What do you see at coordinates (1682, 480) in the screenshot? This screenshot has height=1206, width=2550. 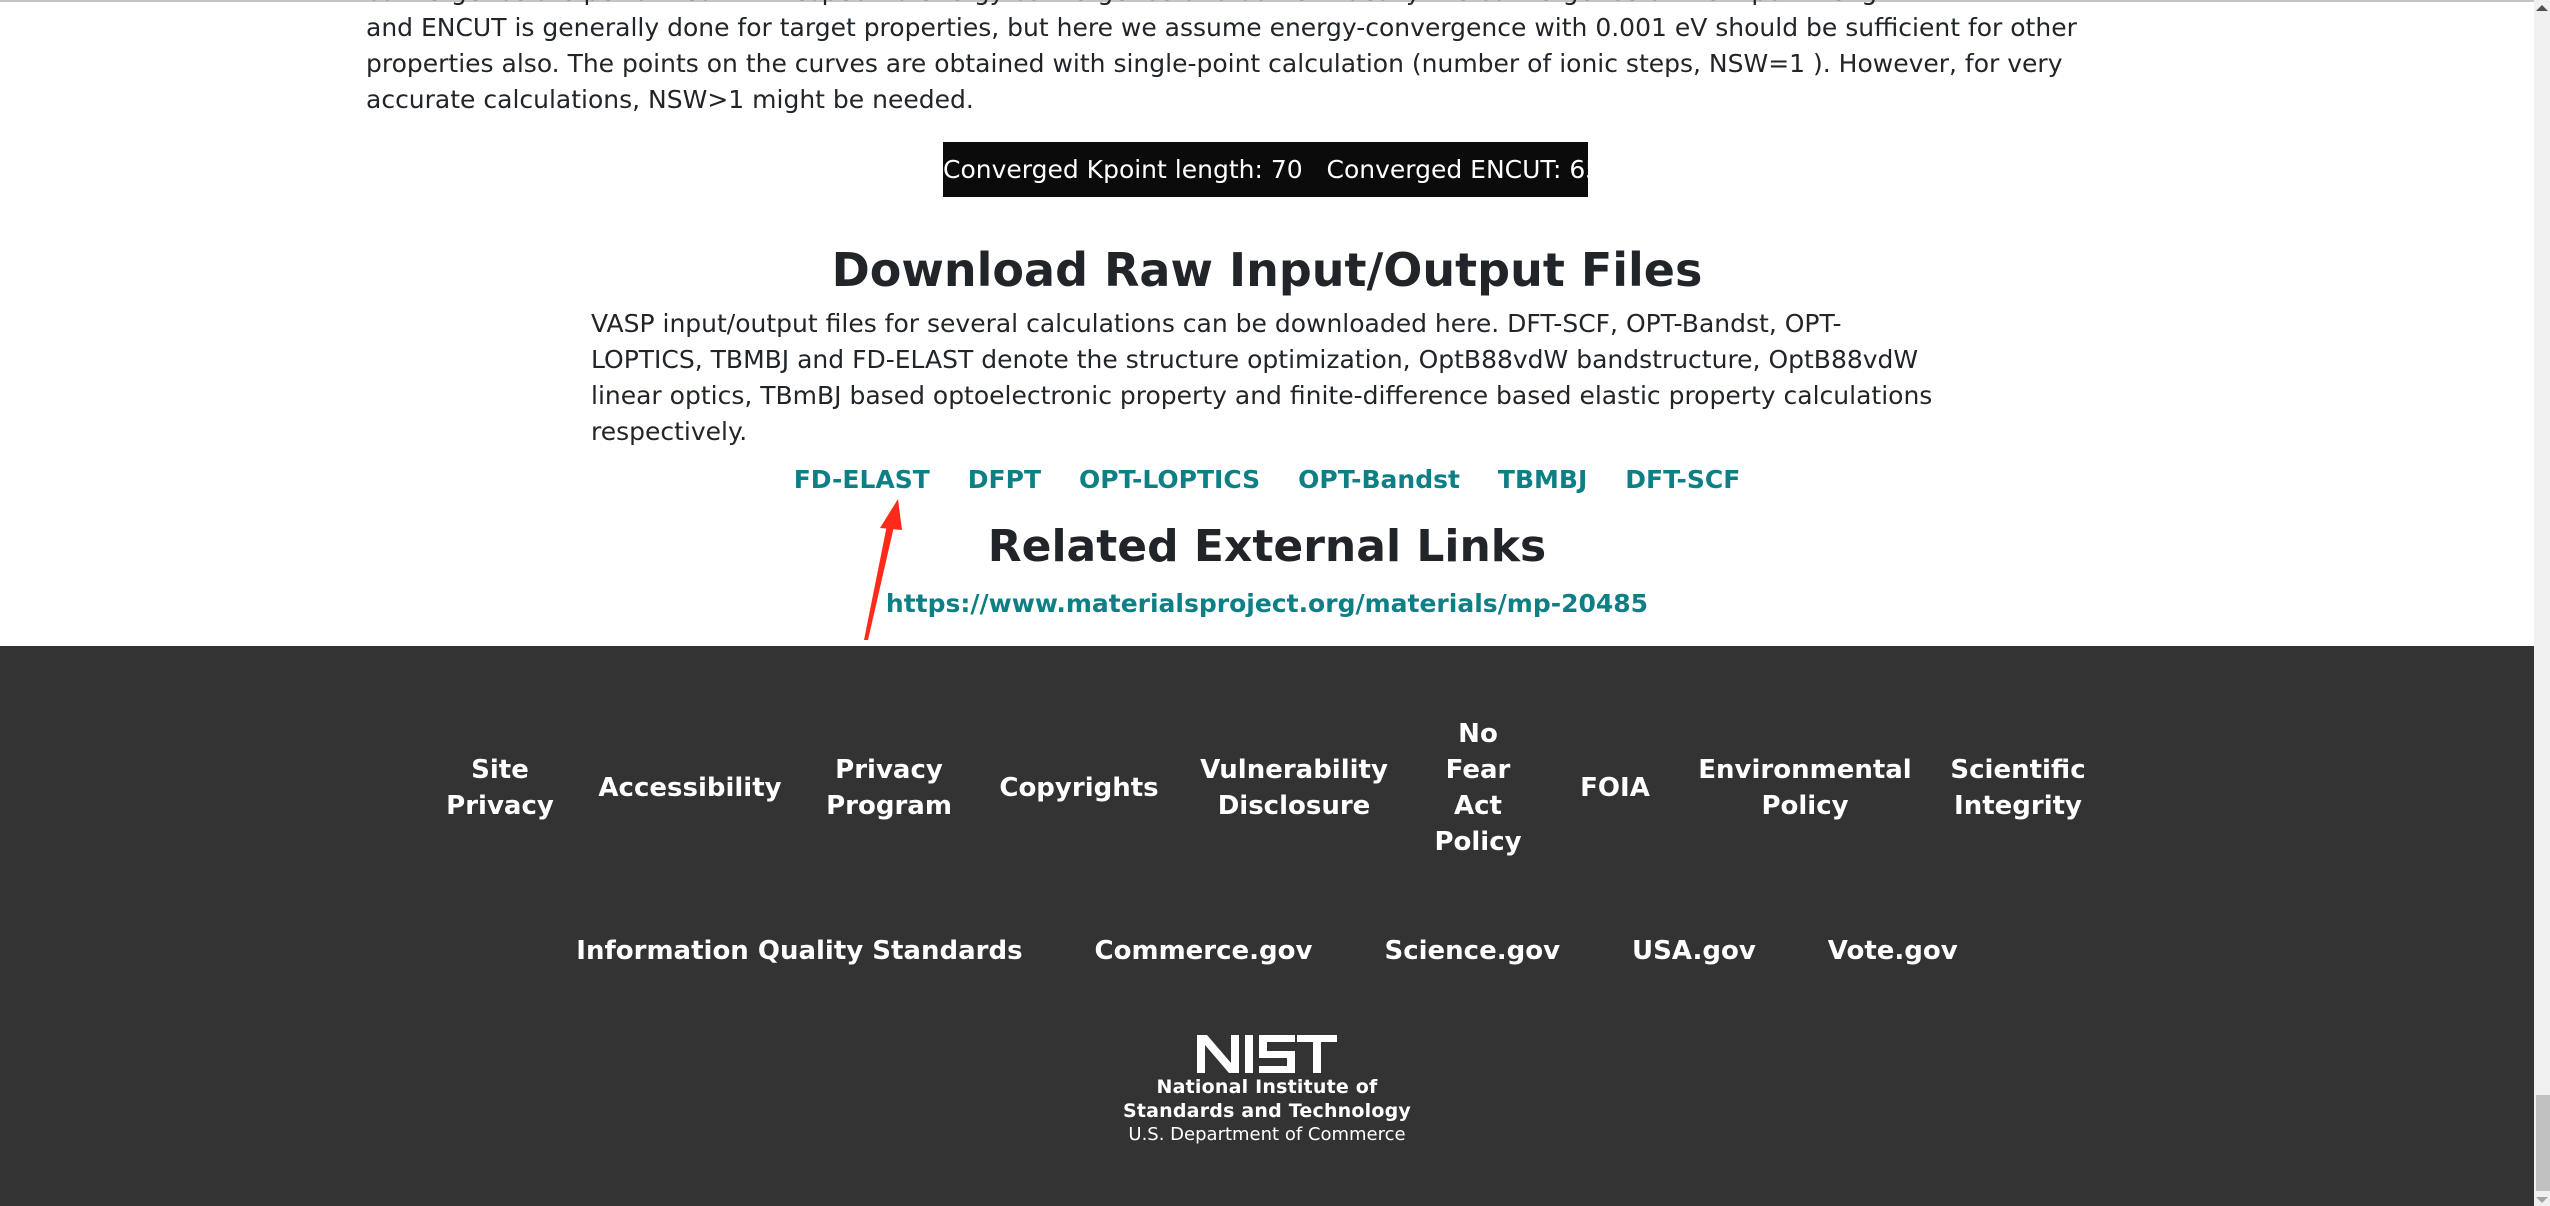 I see `download-link-dft-scf: DFT-SCF` at bounding box center [1682, 480].